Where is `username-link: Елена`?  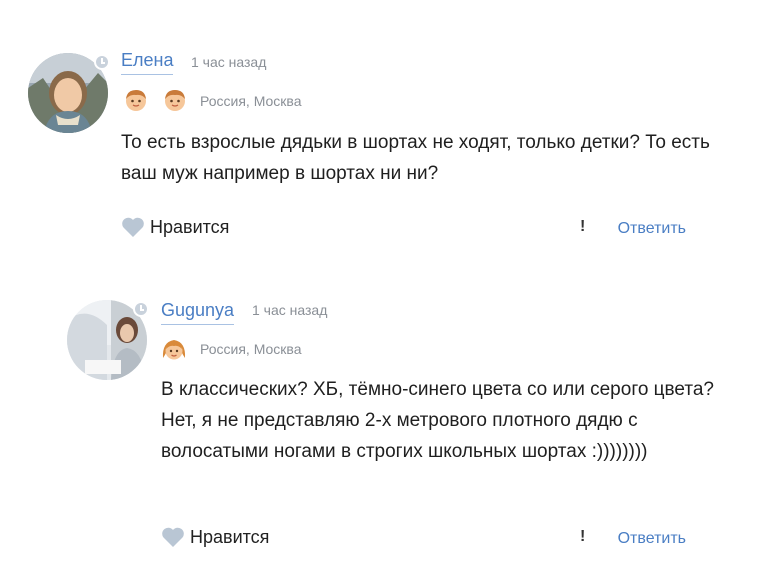
username-link: Елена is located at coordinates (147, 62).